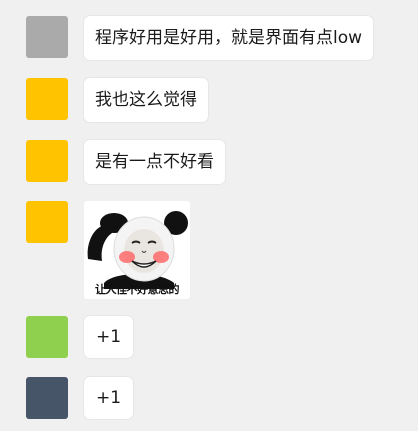  I want to click on message-bubble: 我也这么觉得, so click(146, 100).